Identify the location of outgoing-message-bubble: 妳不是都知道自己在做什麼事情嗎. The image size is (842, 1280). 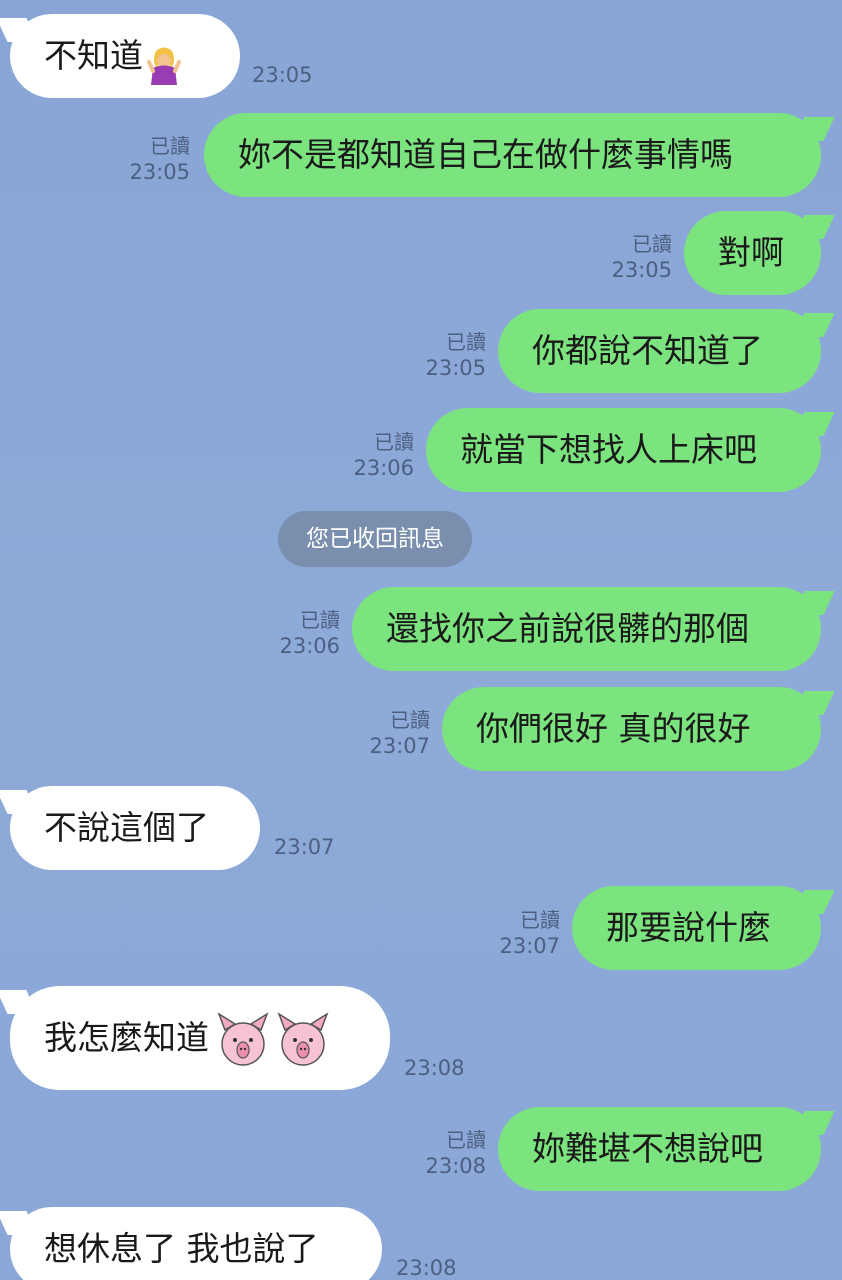
(512, 155).